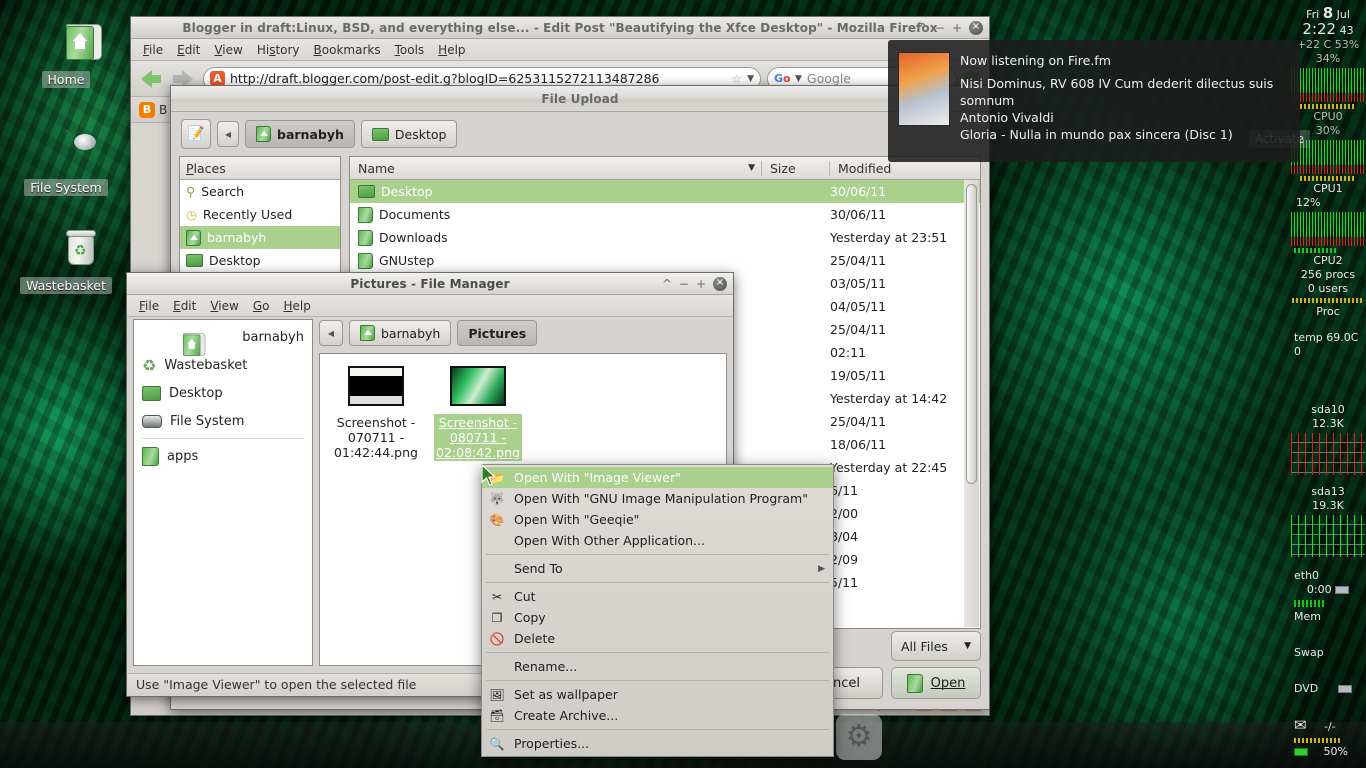  What do you see at coordinates (556, 260) in the screenshot?
I see `file-name-cell: GNUstep` at bounding box center [556, 260].